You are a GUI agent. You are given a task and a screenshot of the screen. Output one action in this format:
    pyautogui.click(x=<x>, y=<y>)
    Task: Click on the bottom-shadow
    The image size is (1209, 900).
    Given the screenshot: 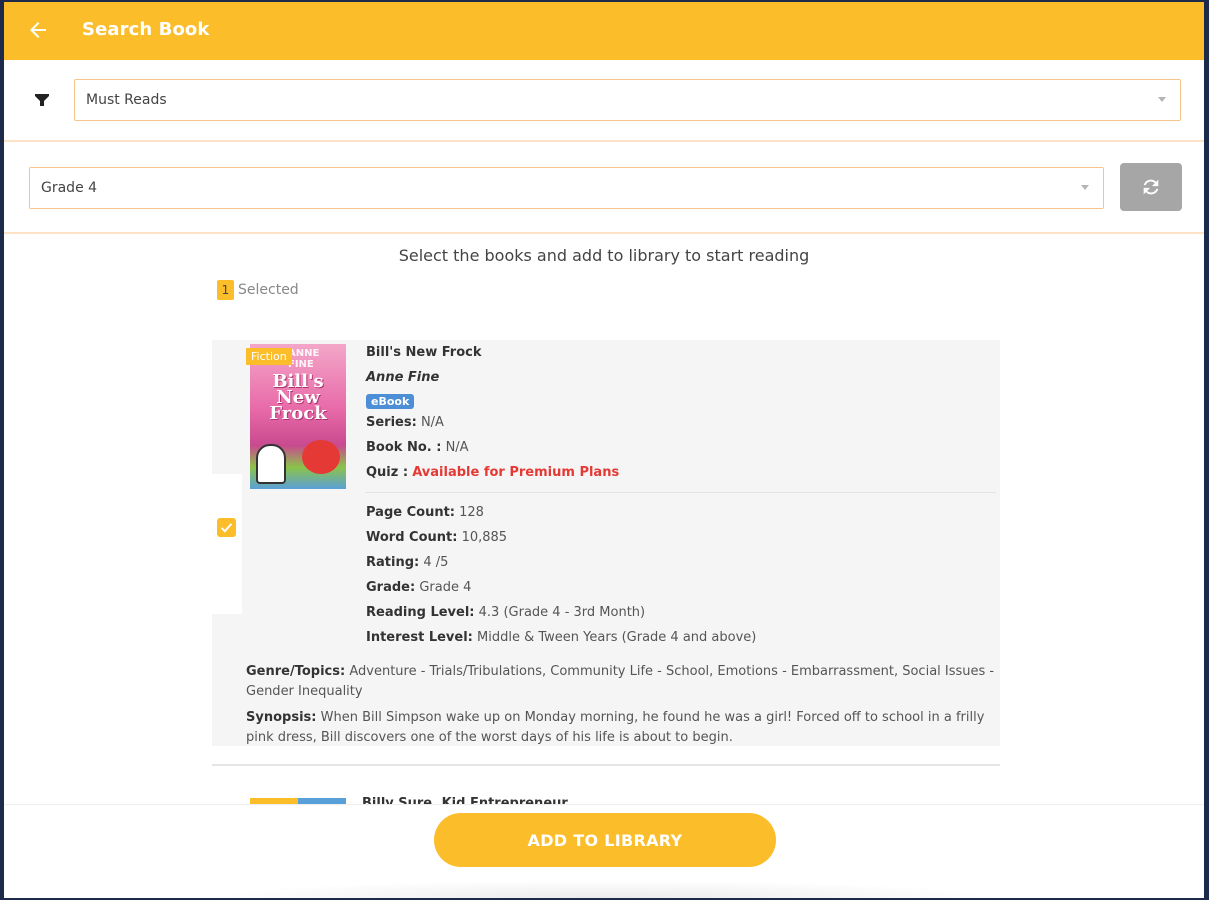 What is the action you would take?
    pyautogui.click(x=604, y=889)
    